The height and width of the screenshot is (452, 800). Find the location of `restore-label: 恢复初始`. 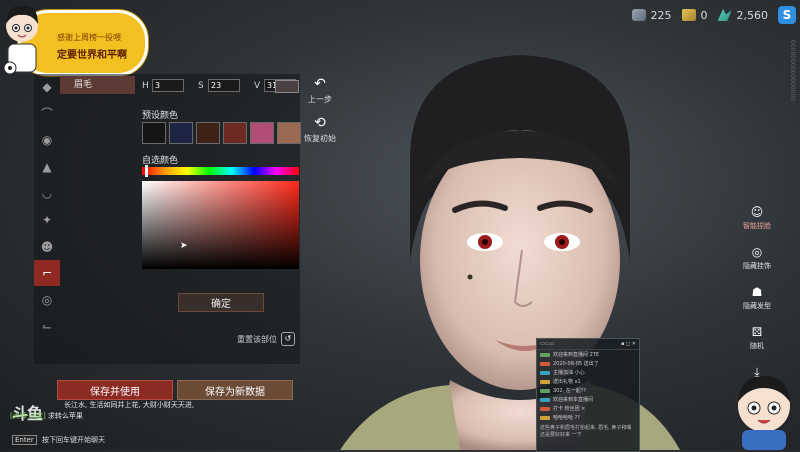

restore-label: 恢复初始 is located at coordinates (320, 138).